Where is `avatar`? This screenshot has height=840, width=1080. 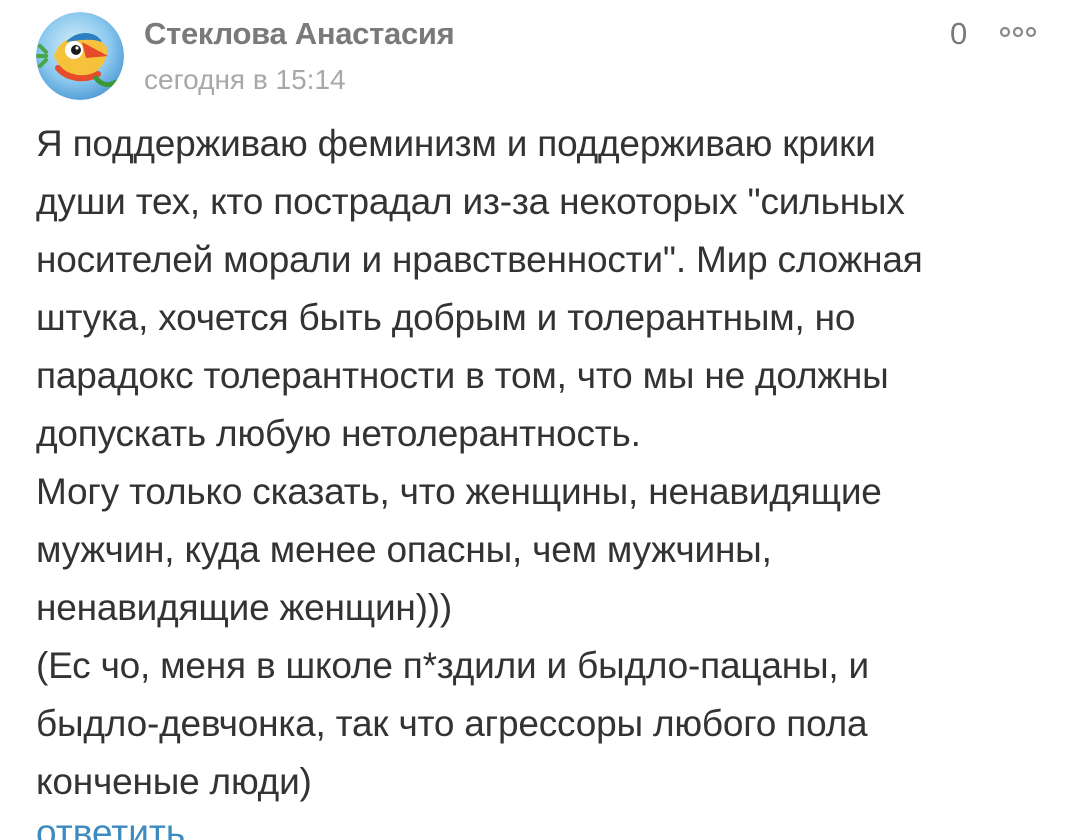
avatar is located at coordinates (80, 56).